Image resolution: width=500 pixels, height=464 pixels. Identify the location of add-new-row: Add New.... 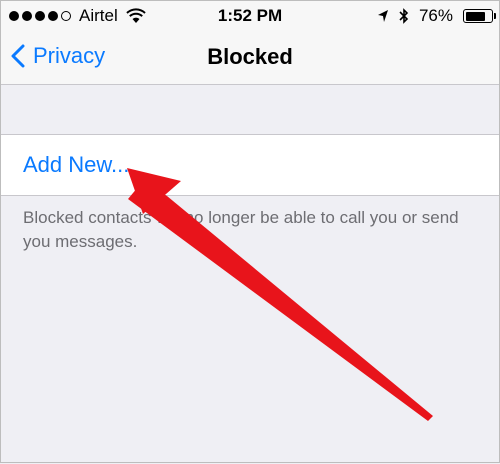
(250, 165).